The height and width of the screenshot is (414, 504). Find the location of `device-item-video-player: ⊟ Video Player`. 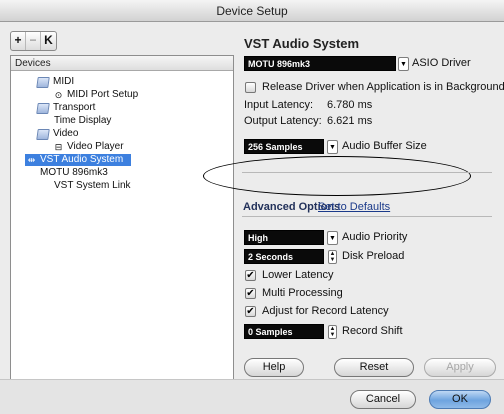

device-item-video-player: ⊟ Video Player is located at coordinates (89, 147).